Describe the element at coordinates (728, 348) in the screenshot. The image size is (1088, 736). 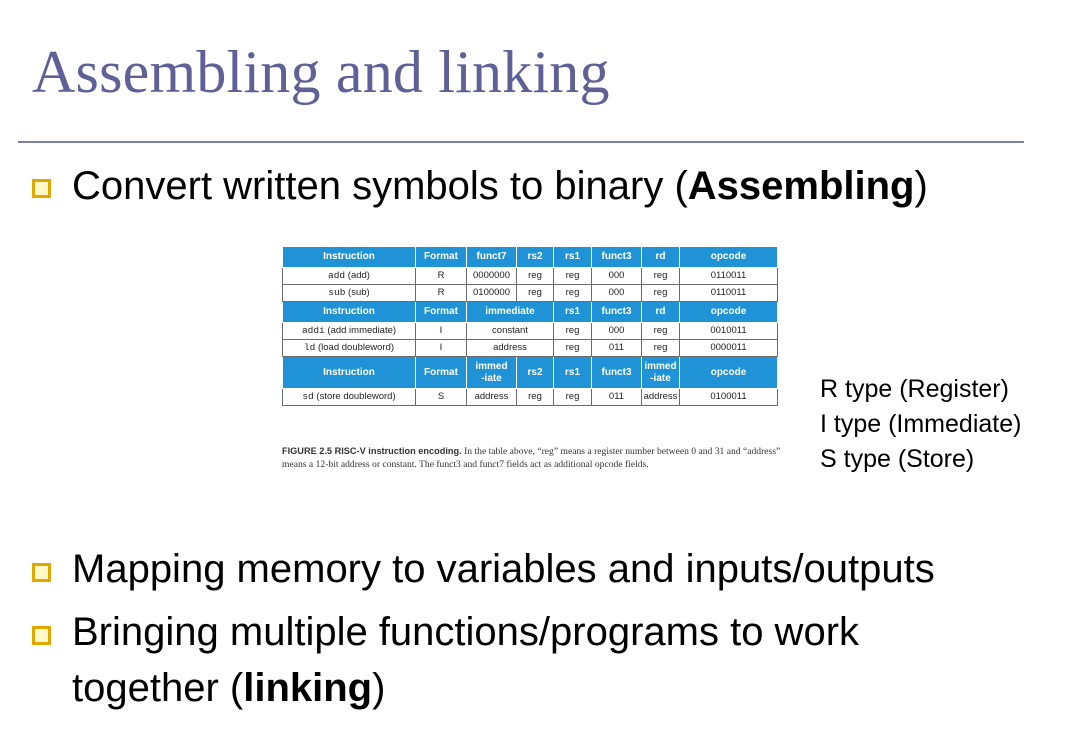
I see `table-cell: 0000011` at that location.